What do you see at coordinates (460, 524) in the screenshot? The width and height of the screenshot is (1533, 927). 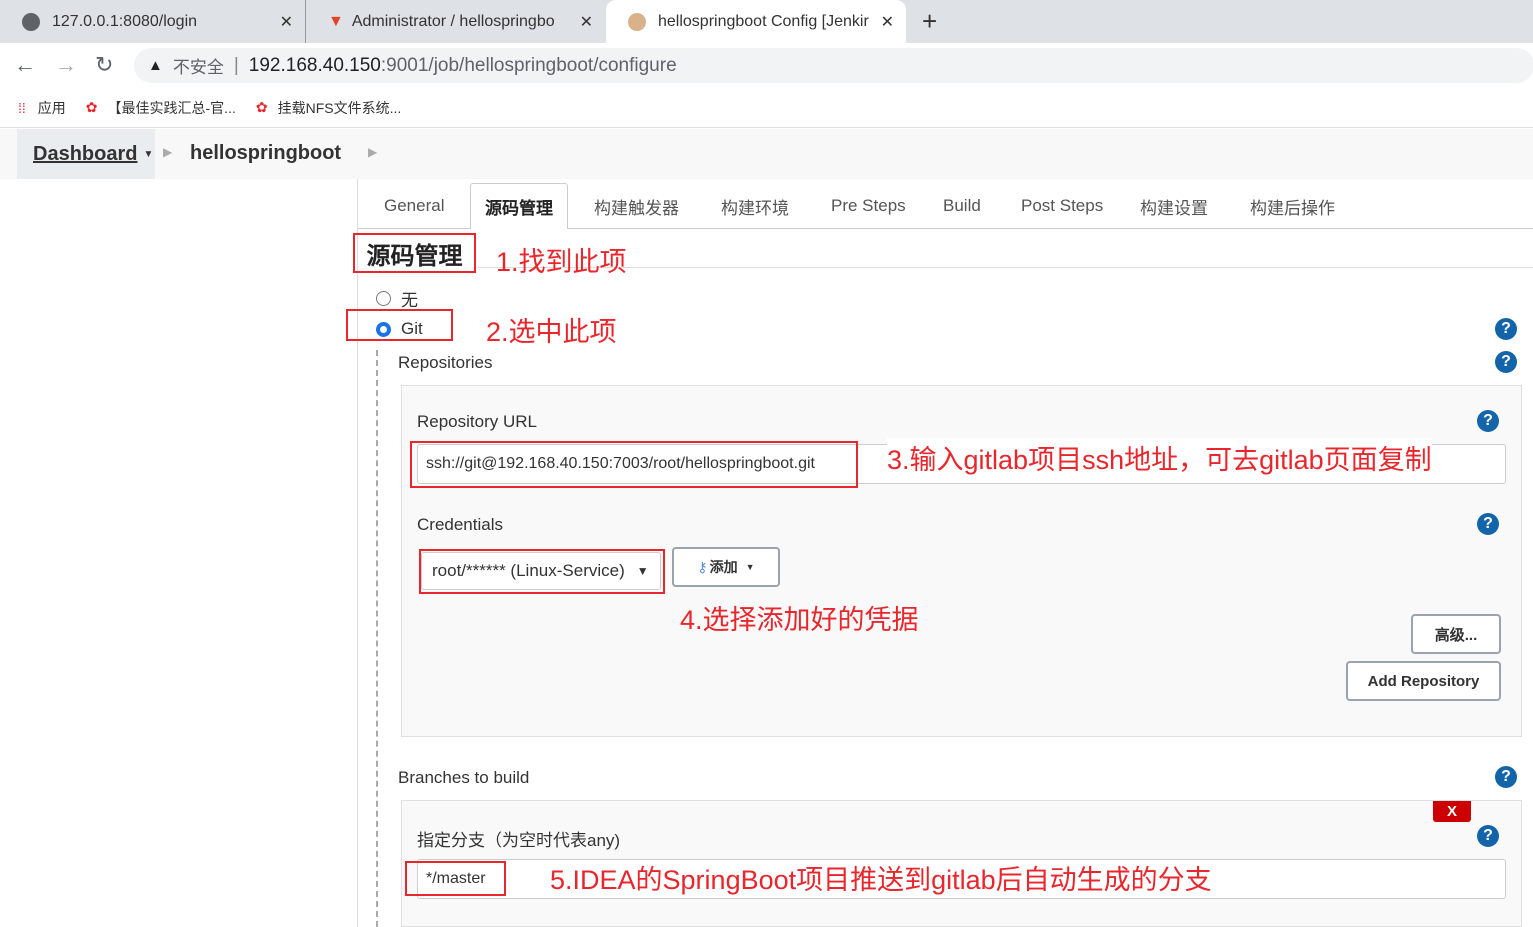 I see `credentials-label: Credentials` at bounding box center [460, 524].